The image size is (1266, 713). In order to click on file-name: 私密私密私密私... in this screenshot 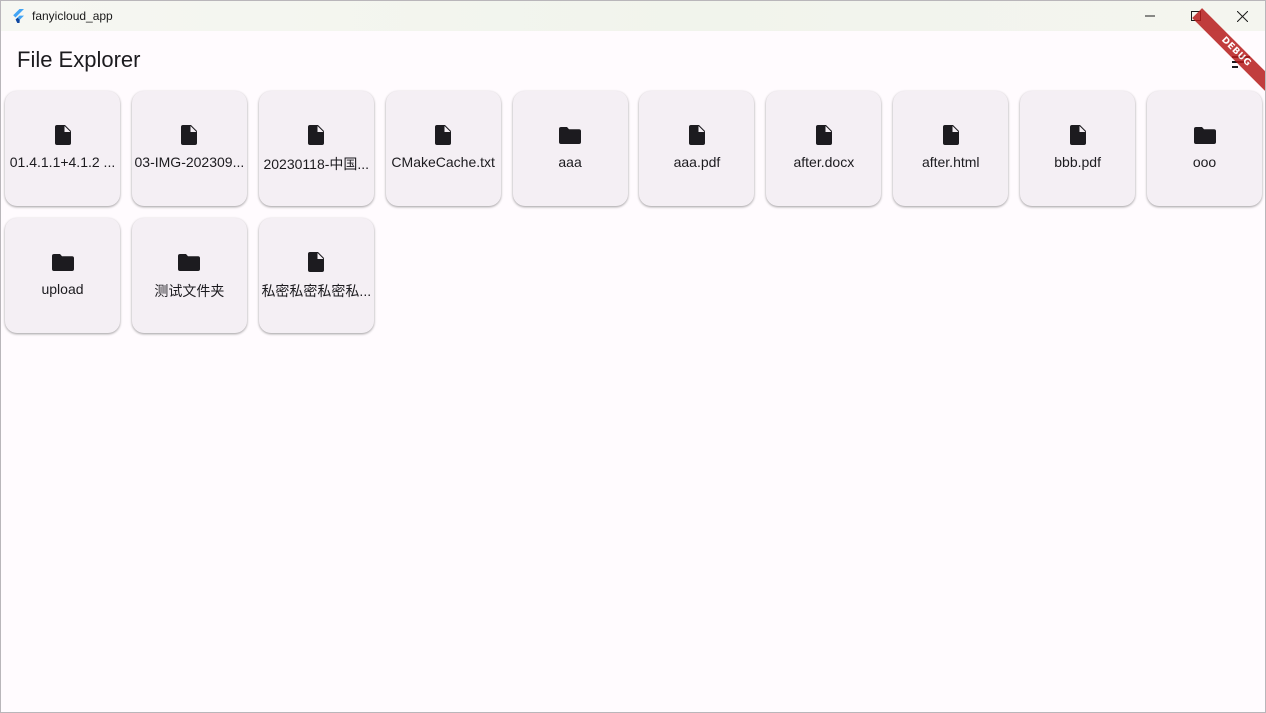, I will do `click(316, 291)`.